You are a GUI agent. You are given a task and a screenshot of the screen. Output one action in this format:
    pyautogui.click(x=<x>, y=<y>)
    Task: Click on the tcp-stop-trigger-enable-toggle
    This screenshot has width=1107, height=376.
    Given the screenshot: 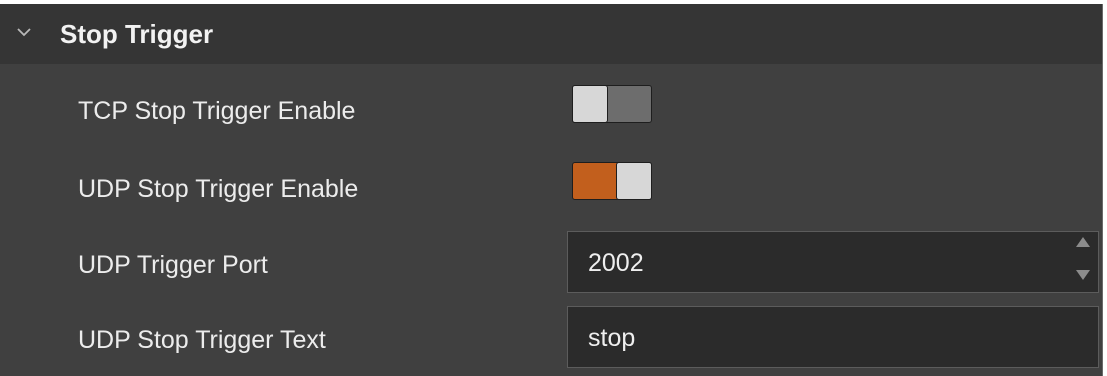 What is the action you would take?
    pyautogui.click(x=612, y=104)
    